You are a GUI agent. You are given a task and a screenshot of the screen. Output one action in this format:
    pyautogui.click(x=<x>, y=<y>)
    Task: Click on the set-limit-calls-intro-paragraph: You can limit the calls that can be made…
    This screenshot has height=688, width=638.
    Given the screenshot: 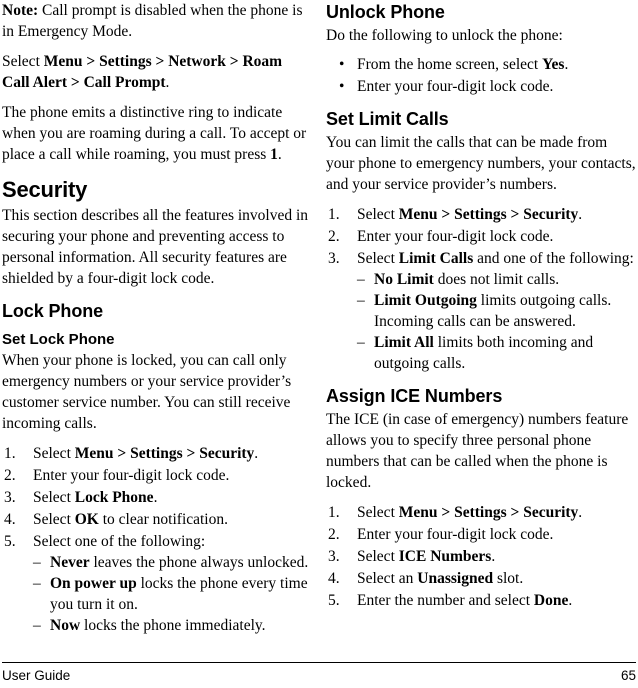 What is the action you would take?
    pyautogui.click(x=481, y=163)
    